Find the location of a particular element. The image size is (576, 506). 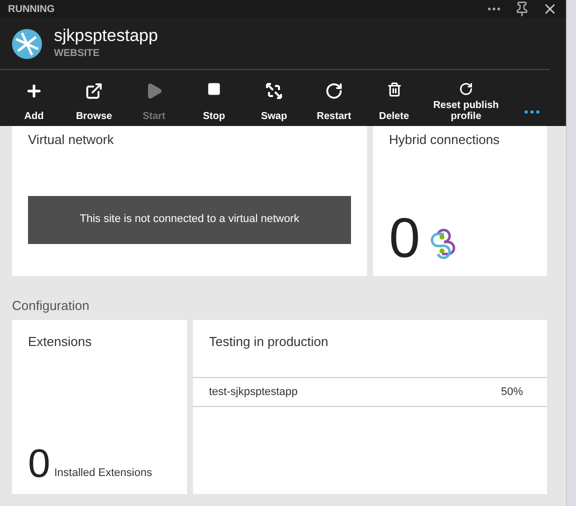

toolbar-button: Stop is located at coordinates (214, 102).